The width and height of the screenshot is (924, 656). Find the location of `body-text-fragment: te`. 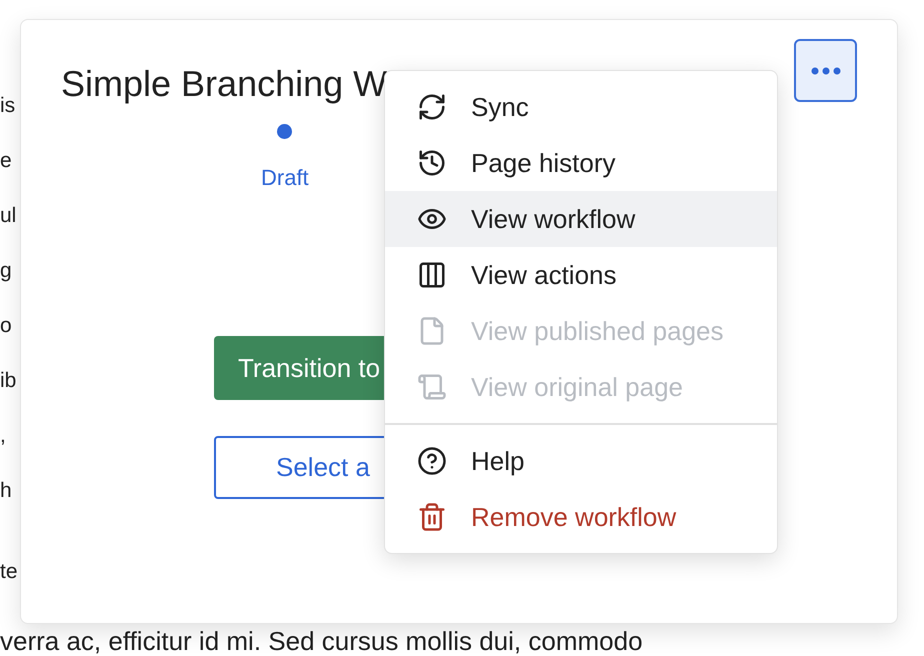

body-text-fragment: te is located at coordinates (9, 572).